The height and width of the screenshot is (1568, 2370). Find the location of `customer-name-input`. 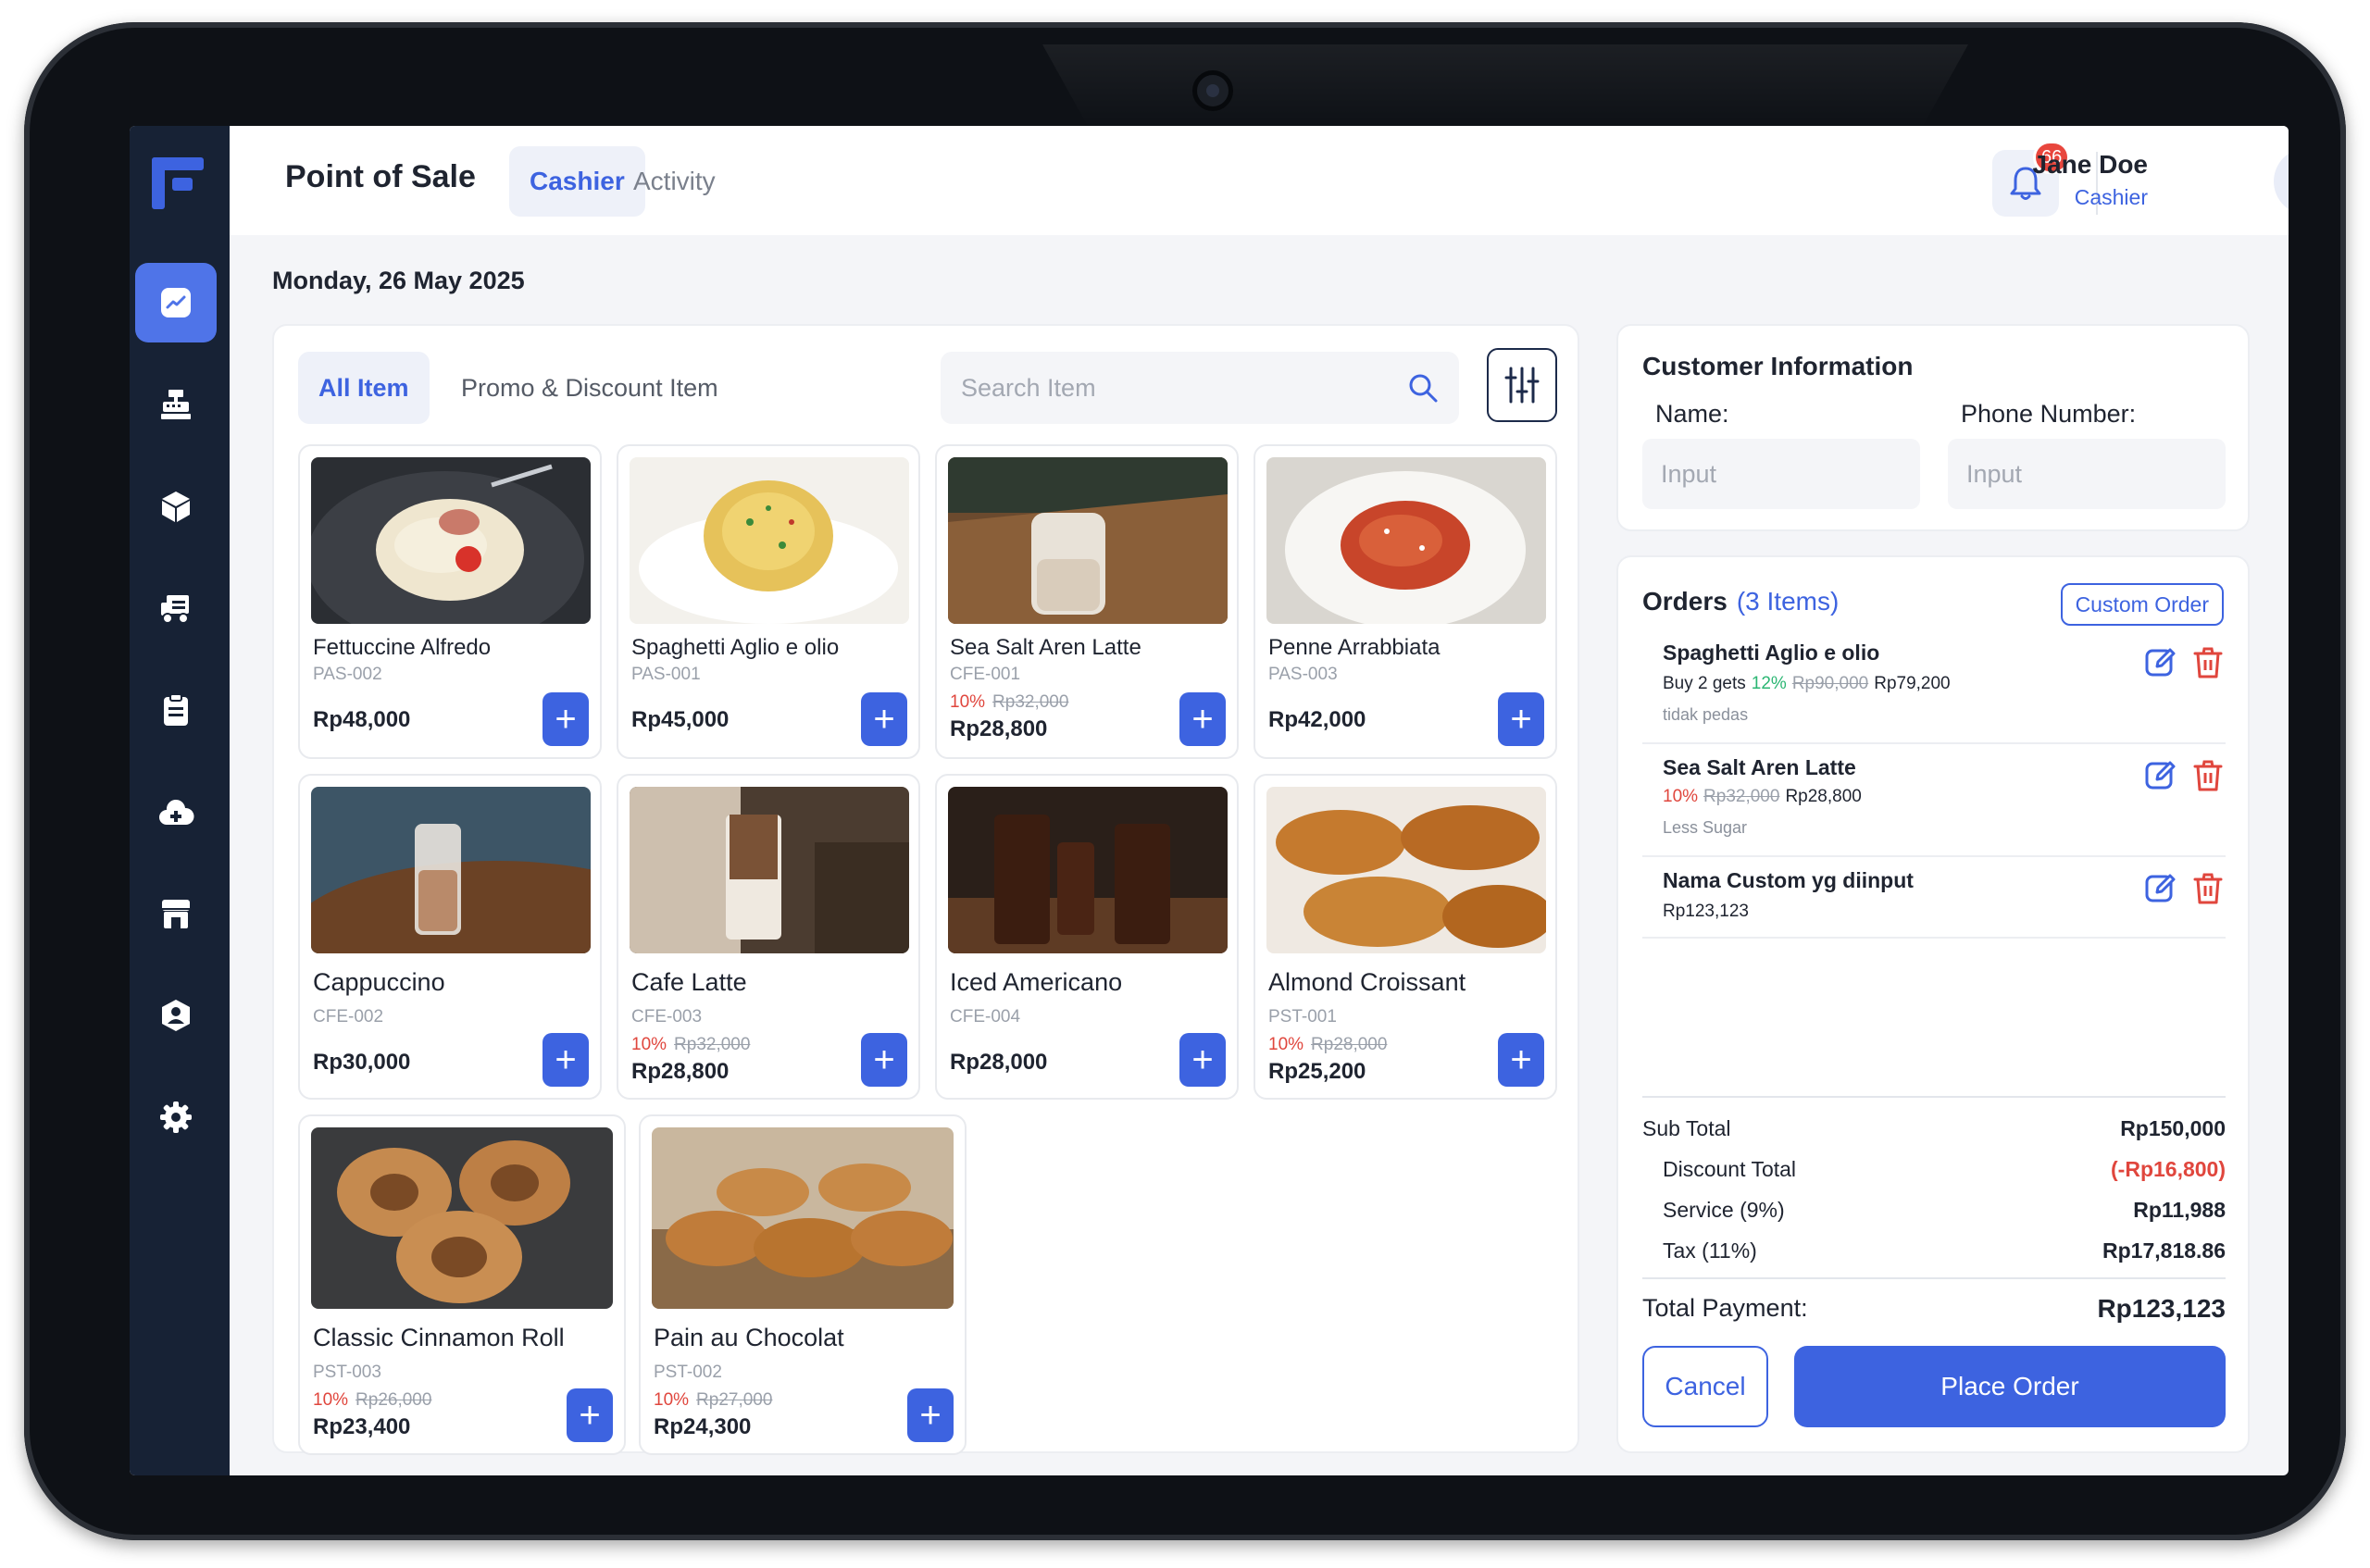

customer-name-input is located at coordinates (1781, 474).